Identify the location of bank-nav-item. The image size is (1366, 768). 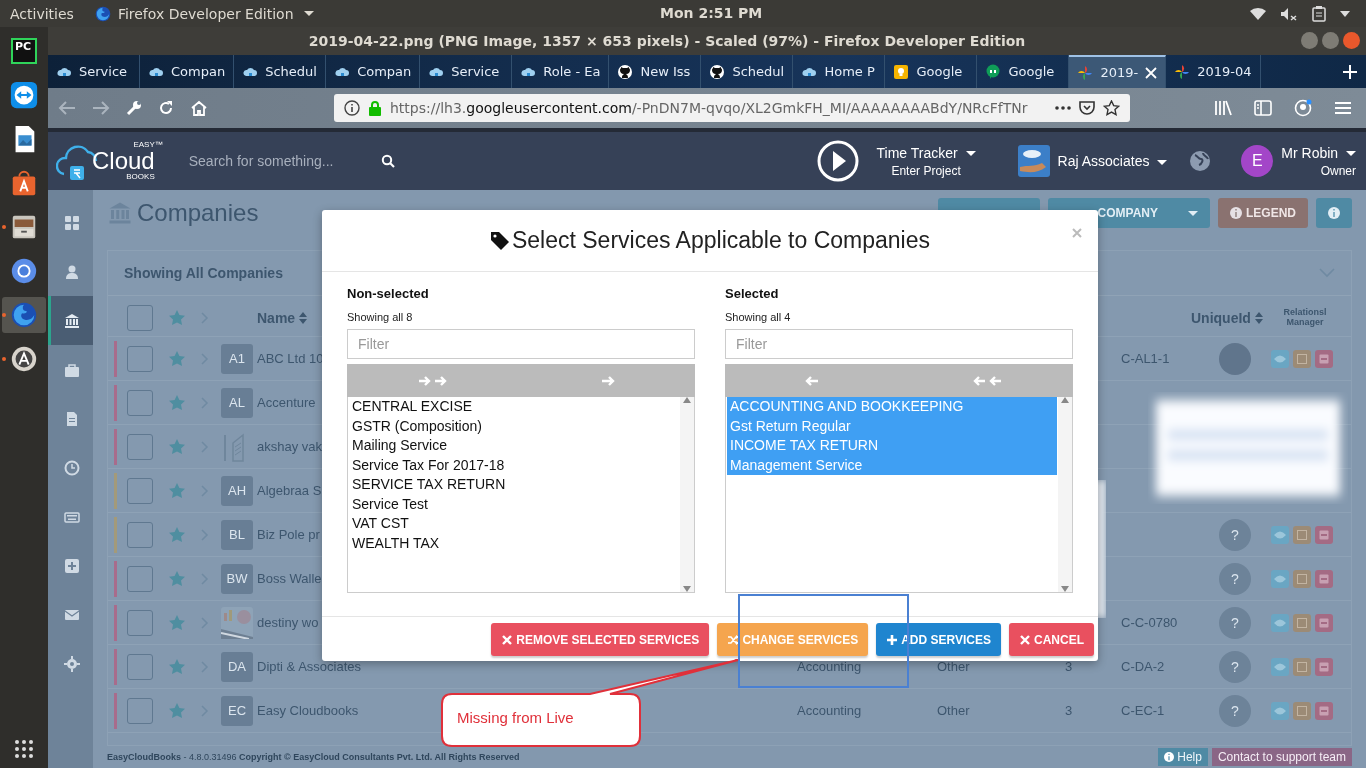
(70, 320).